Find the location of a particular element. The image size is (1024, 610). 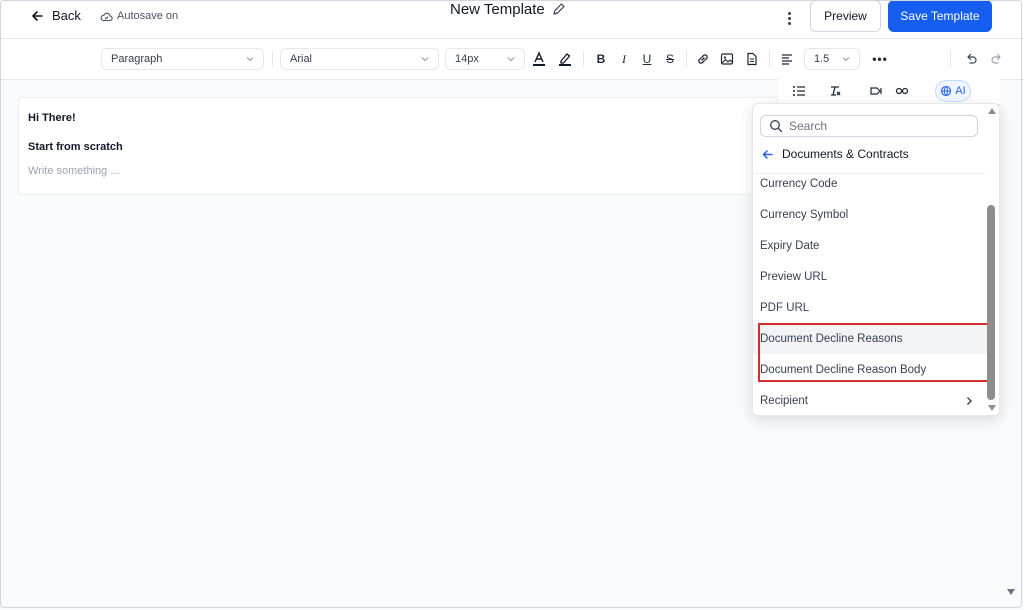

font-size-value: 14px is located at coordinates (467, 59).